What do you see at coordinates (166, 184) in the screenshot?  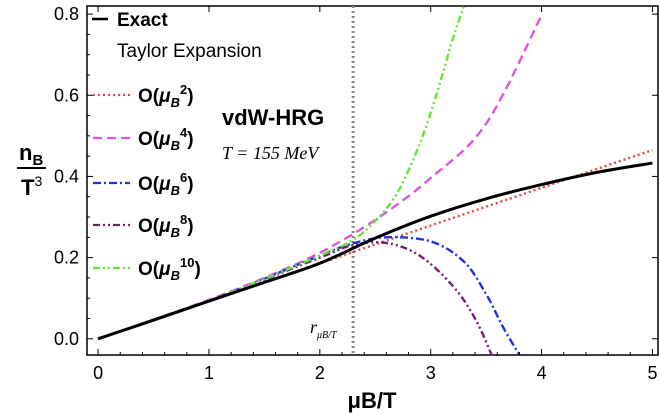 I see `legend-label-order-6: O(μB6)` at bounding box center [166, 184].